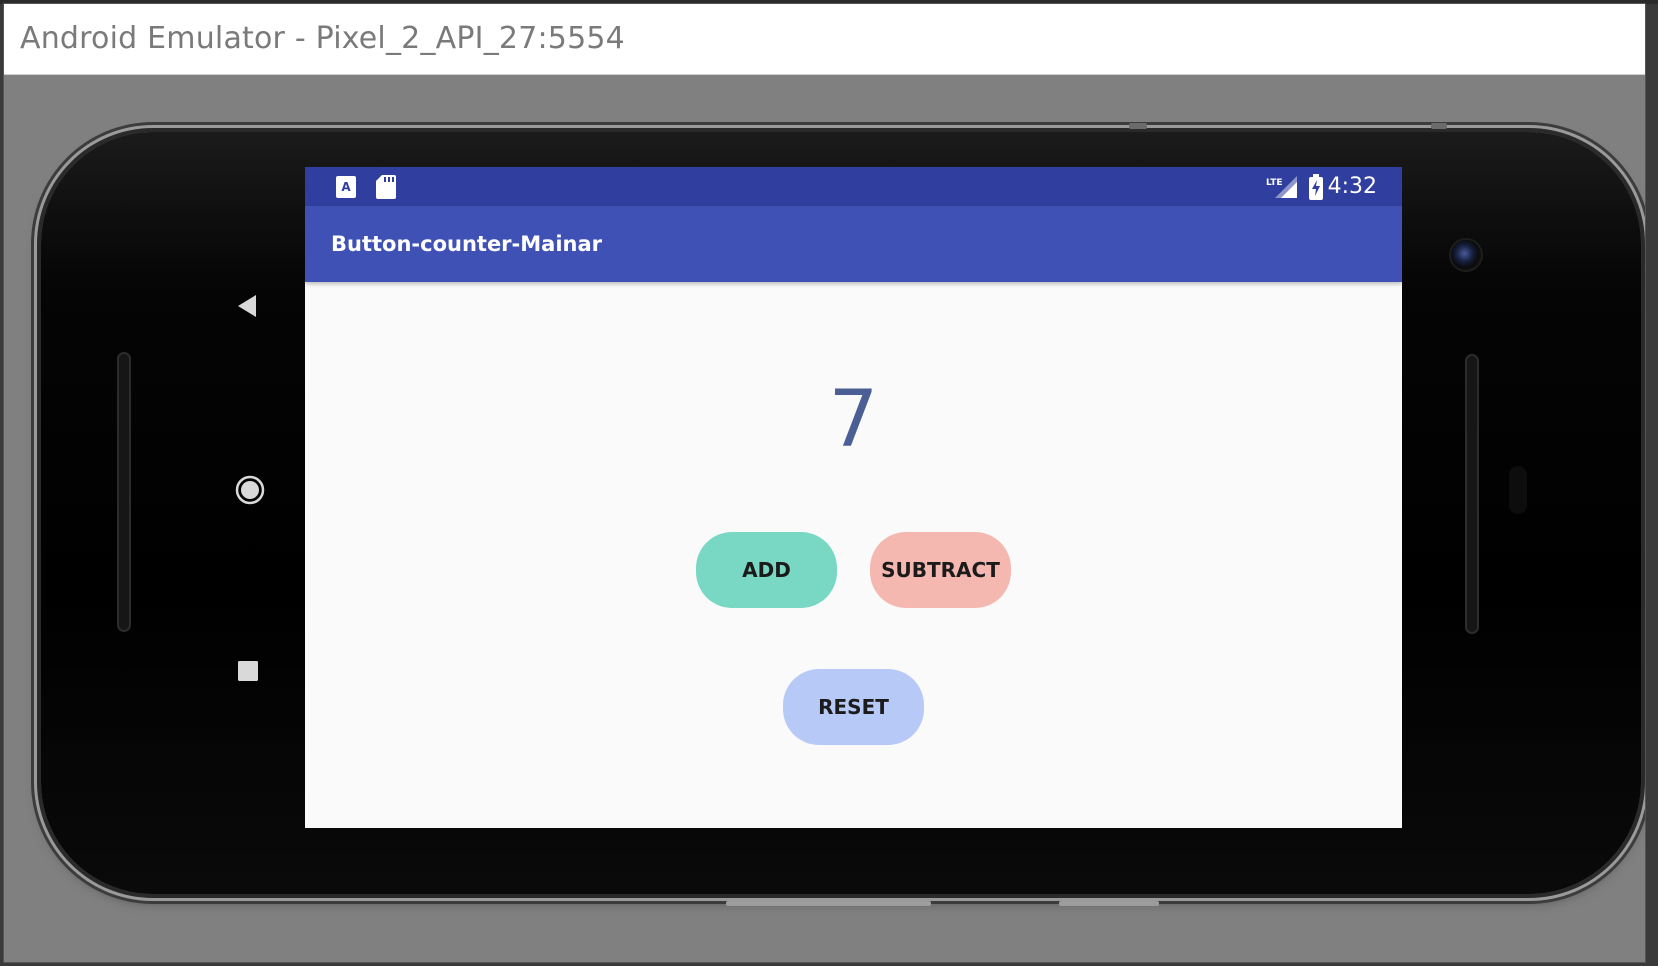 The height and width of the screenshot is (966, 1658). I want to click on svg-text: A, so click(346, 187).